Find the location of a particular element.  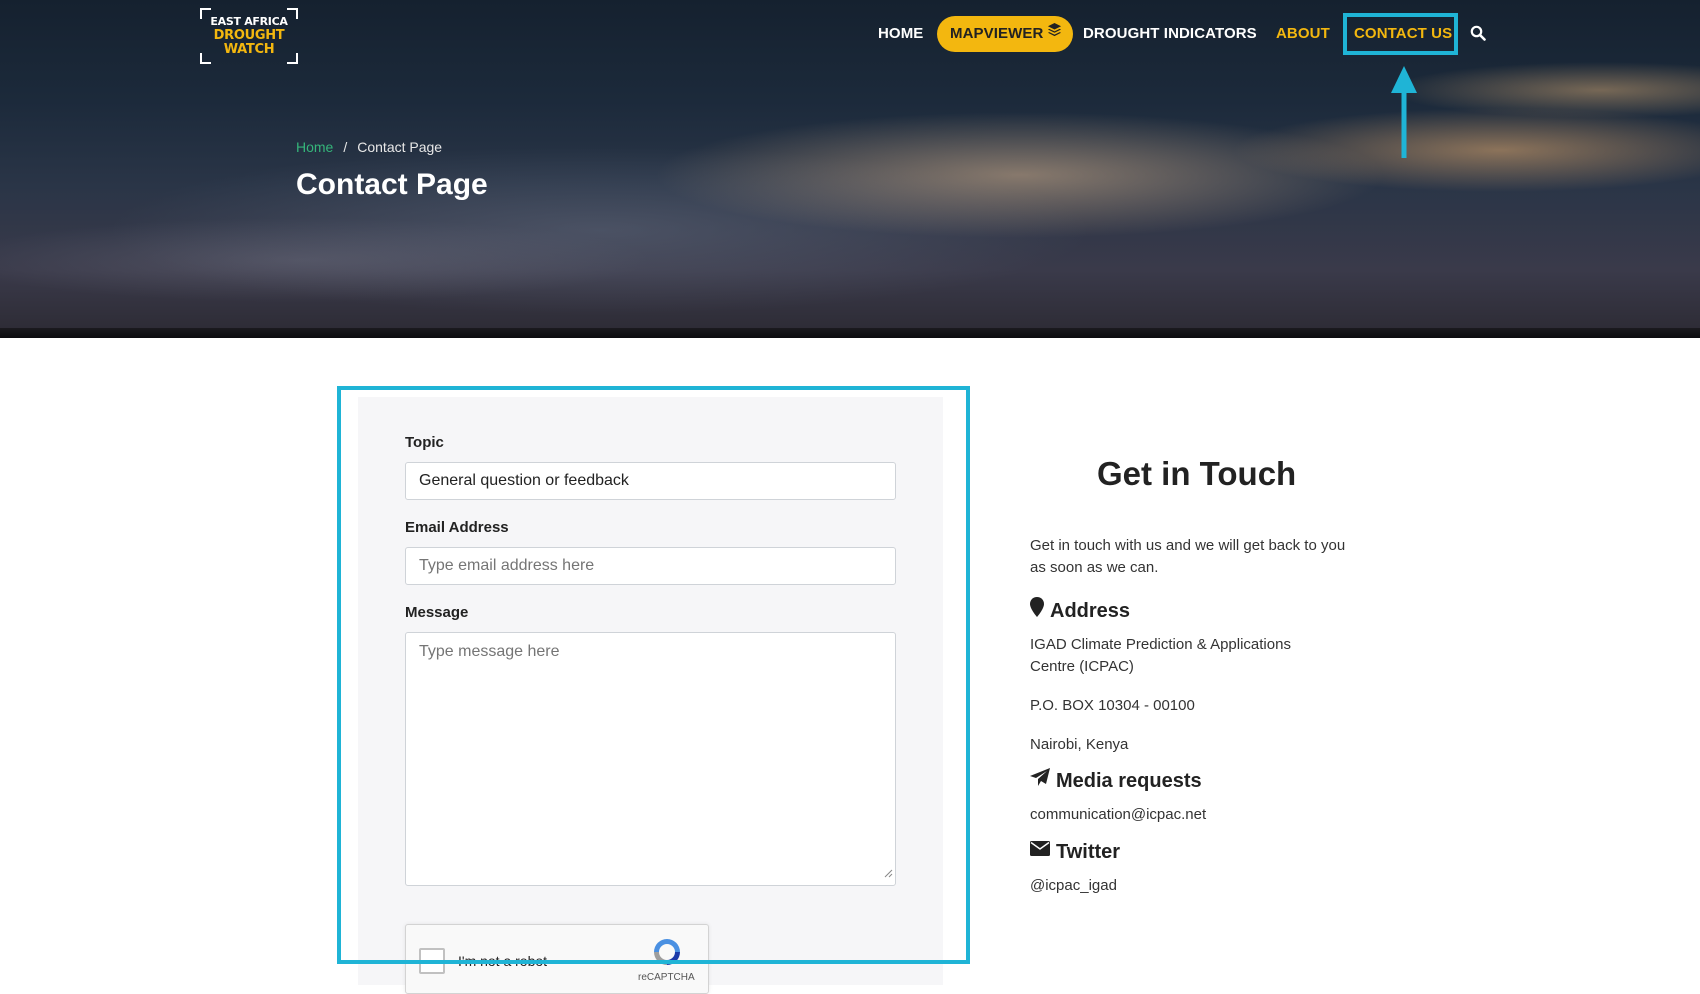

address-heading: Address is located at coordinates (1080, 609).